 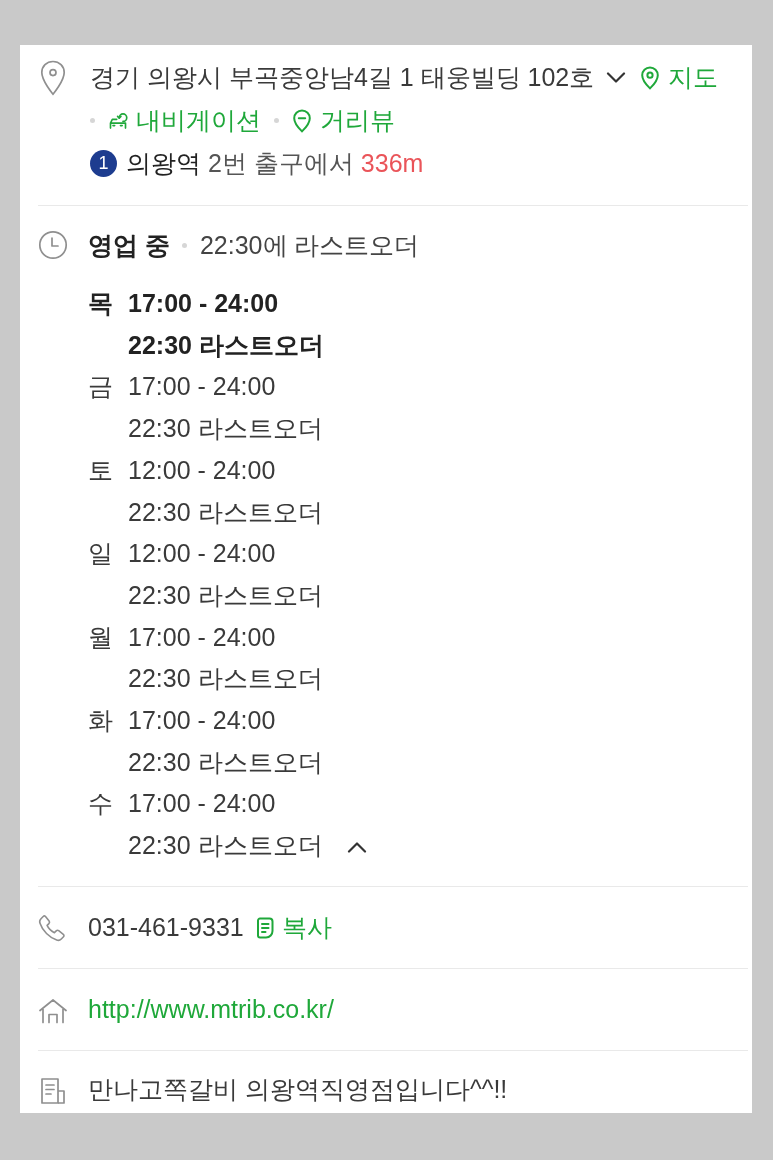 I want to click on clock-icon, so click(x=53, y=245).